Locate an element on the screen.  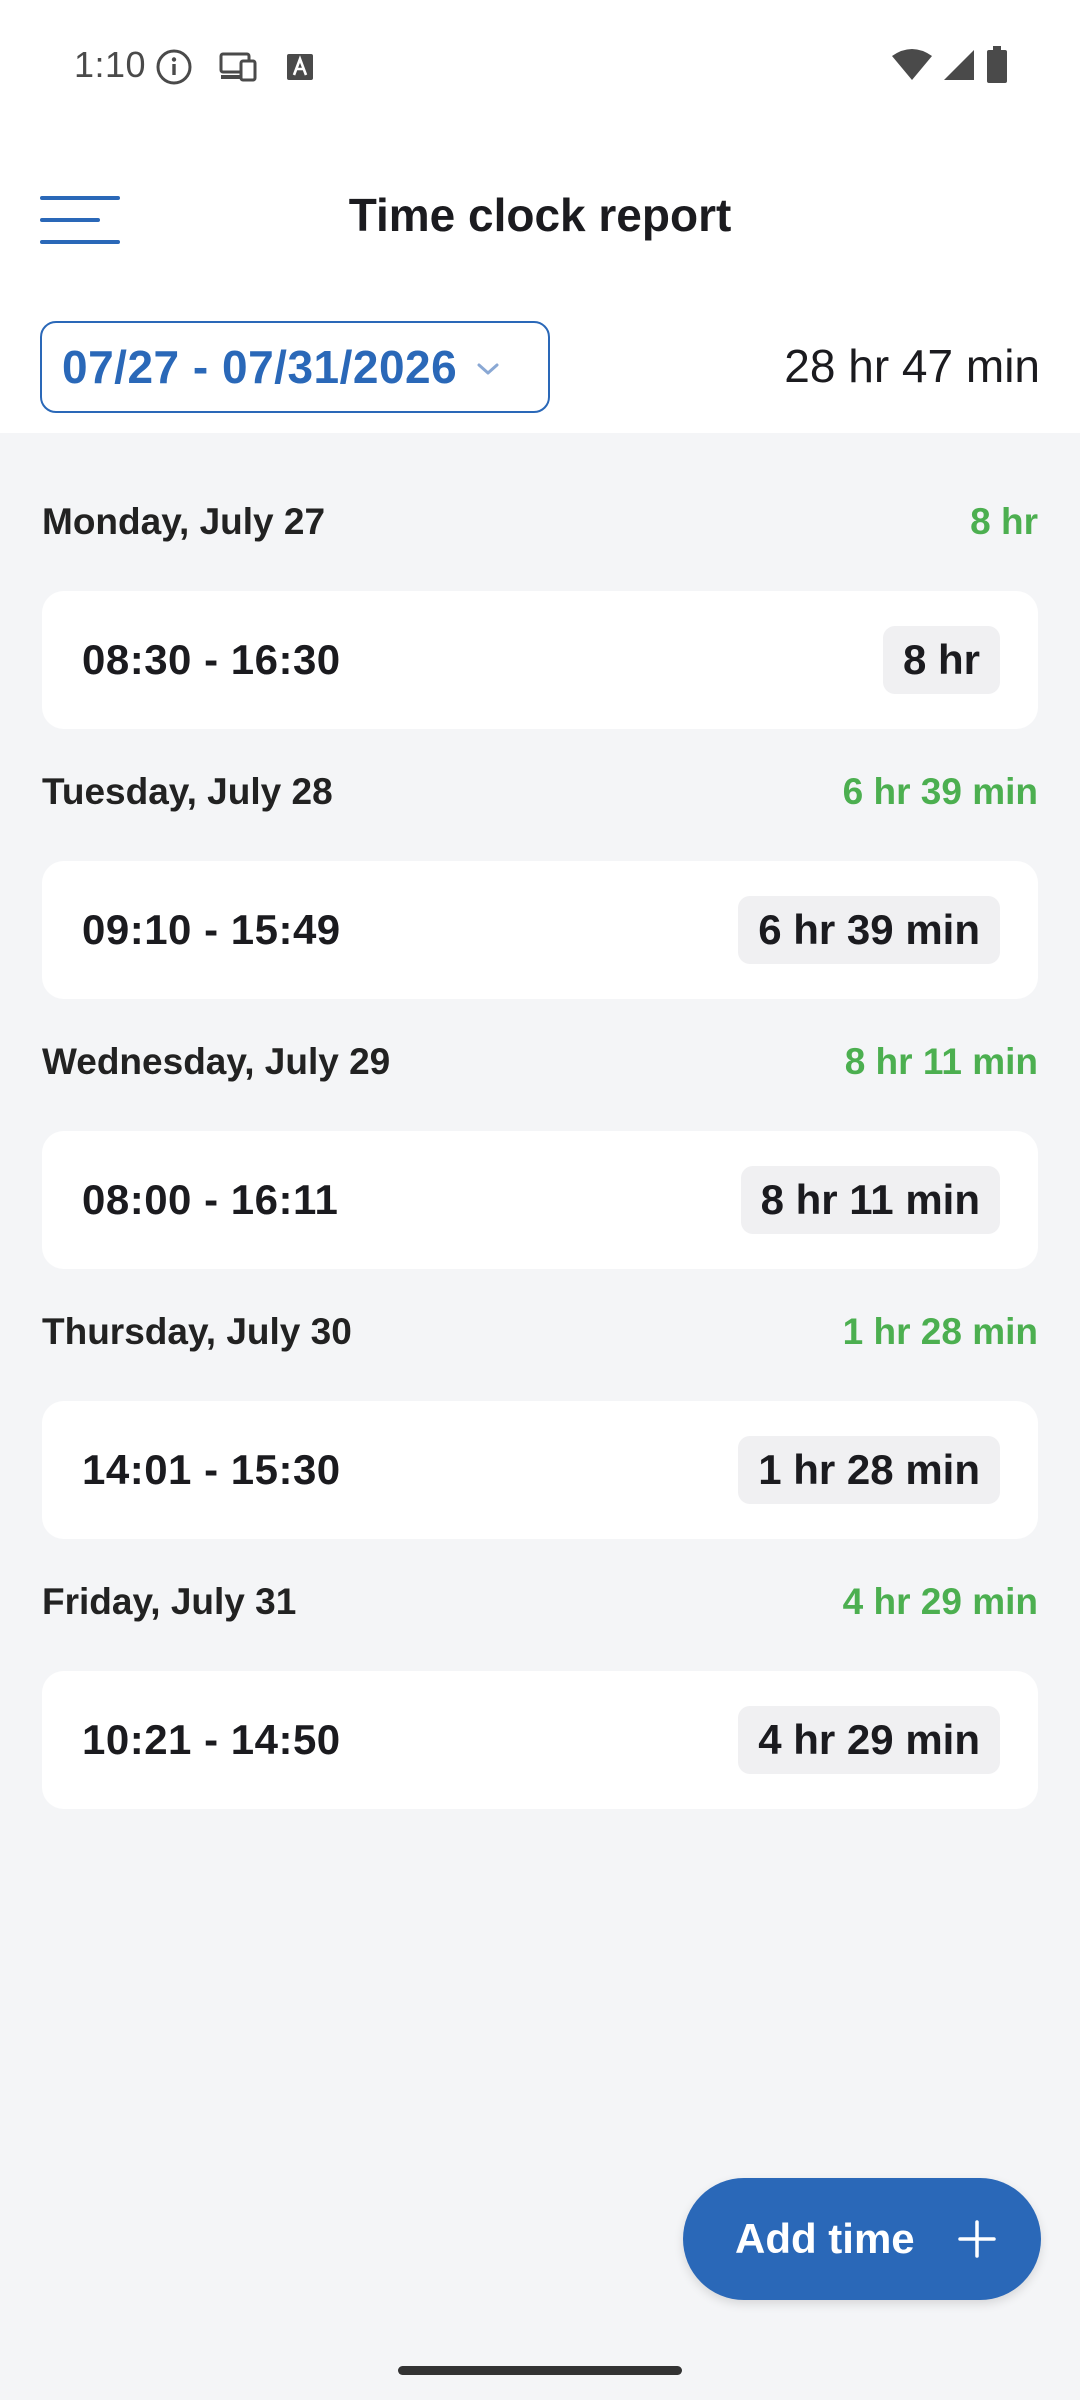
day-header: Friday, July 31 4 hr 29 min is located at coordinates (540, 1602).